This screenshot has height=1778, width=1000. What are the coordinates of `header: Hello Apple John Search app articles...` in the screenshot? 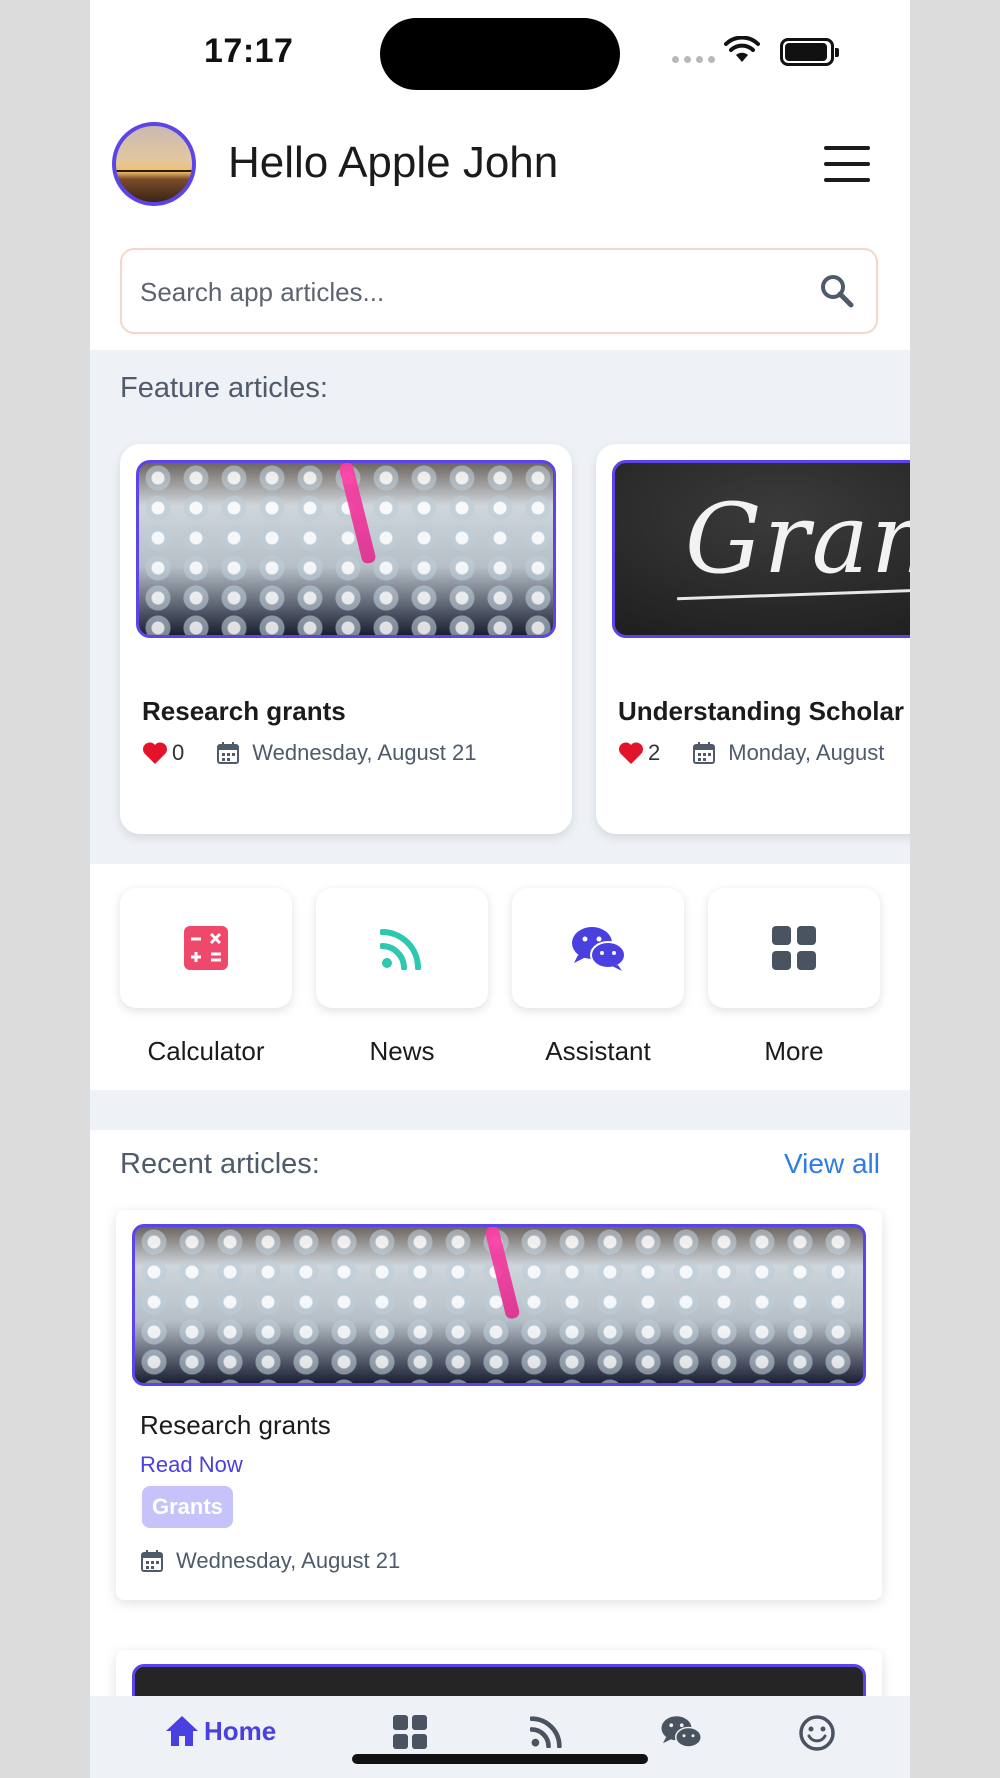 It's located at (500, 225).